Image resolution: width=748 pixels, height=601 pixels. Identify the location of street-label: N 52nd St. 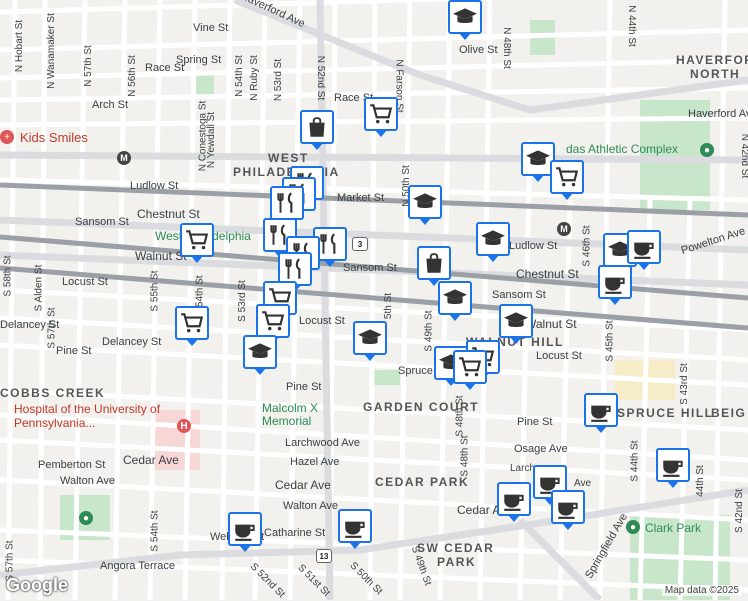
(321, 78).